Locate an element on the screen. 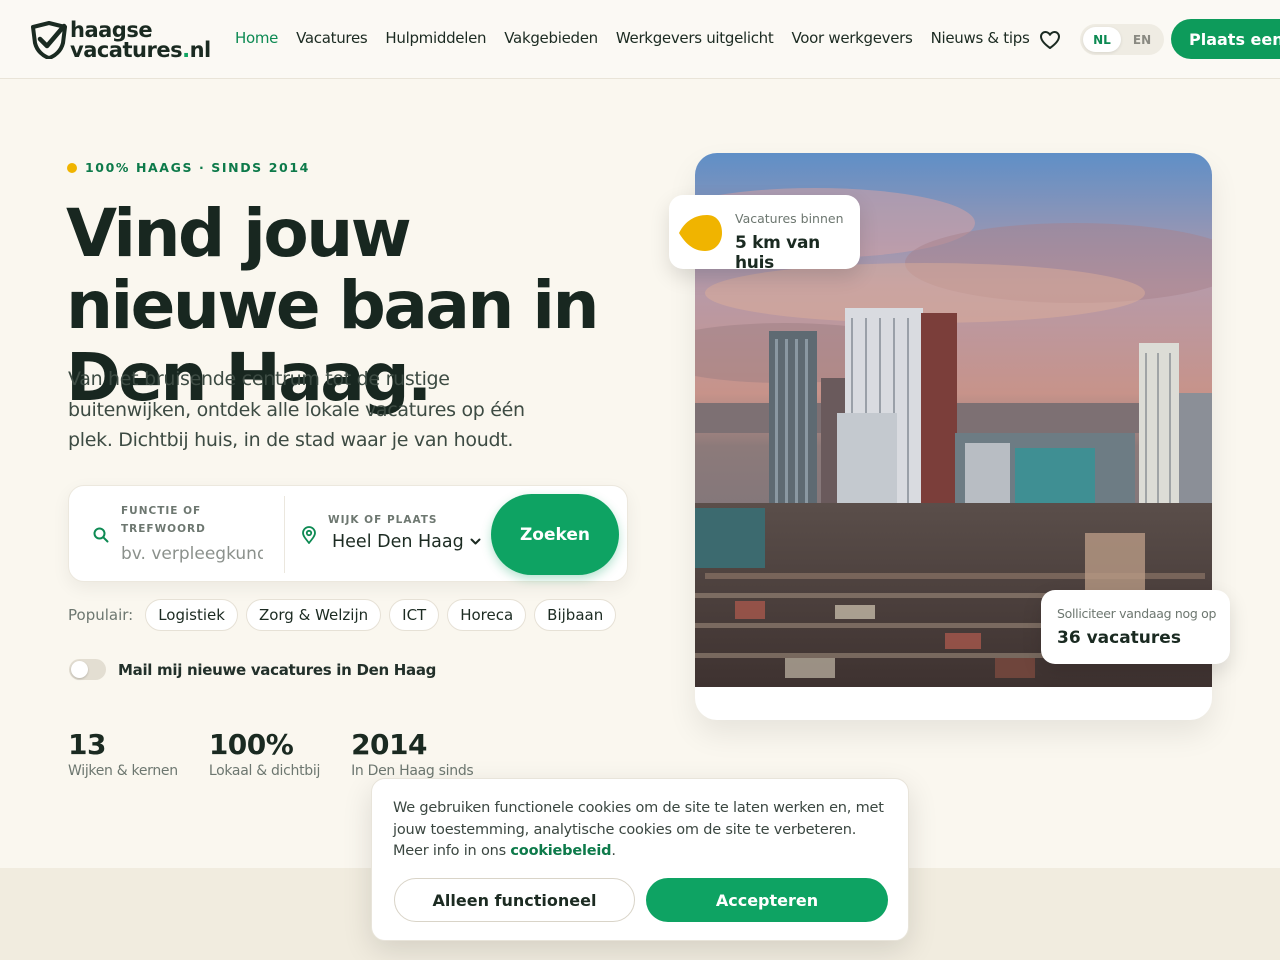 The width and height of the screenshot is (1280, 960). eyebrow-dot is located at coordinates (72, 167).